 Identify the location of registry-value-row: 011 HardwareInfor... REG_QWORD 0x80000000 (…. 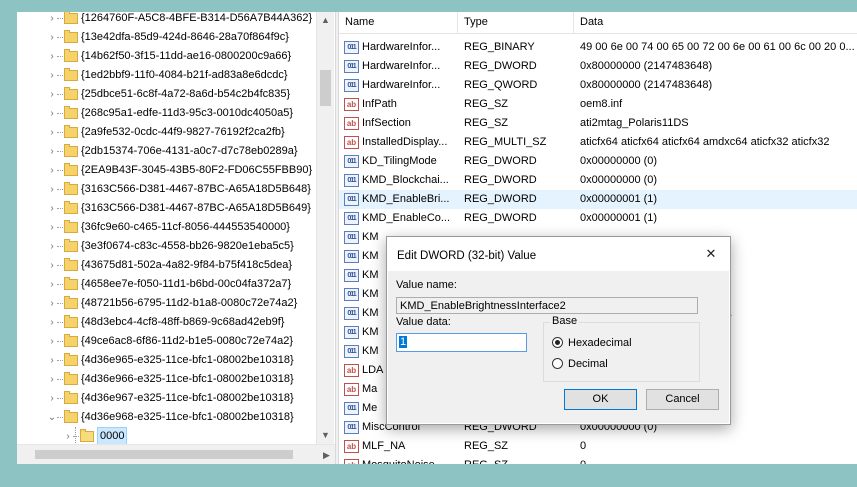
(598, 85).